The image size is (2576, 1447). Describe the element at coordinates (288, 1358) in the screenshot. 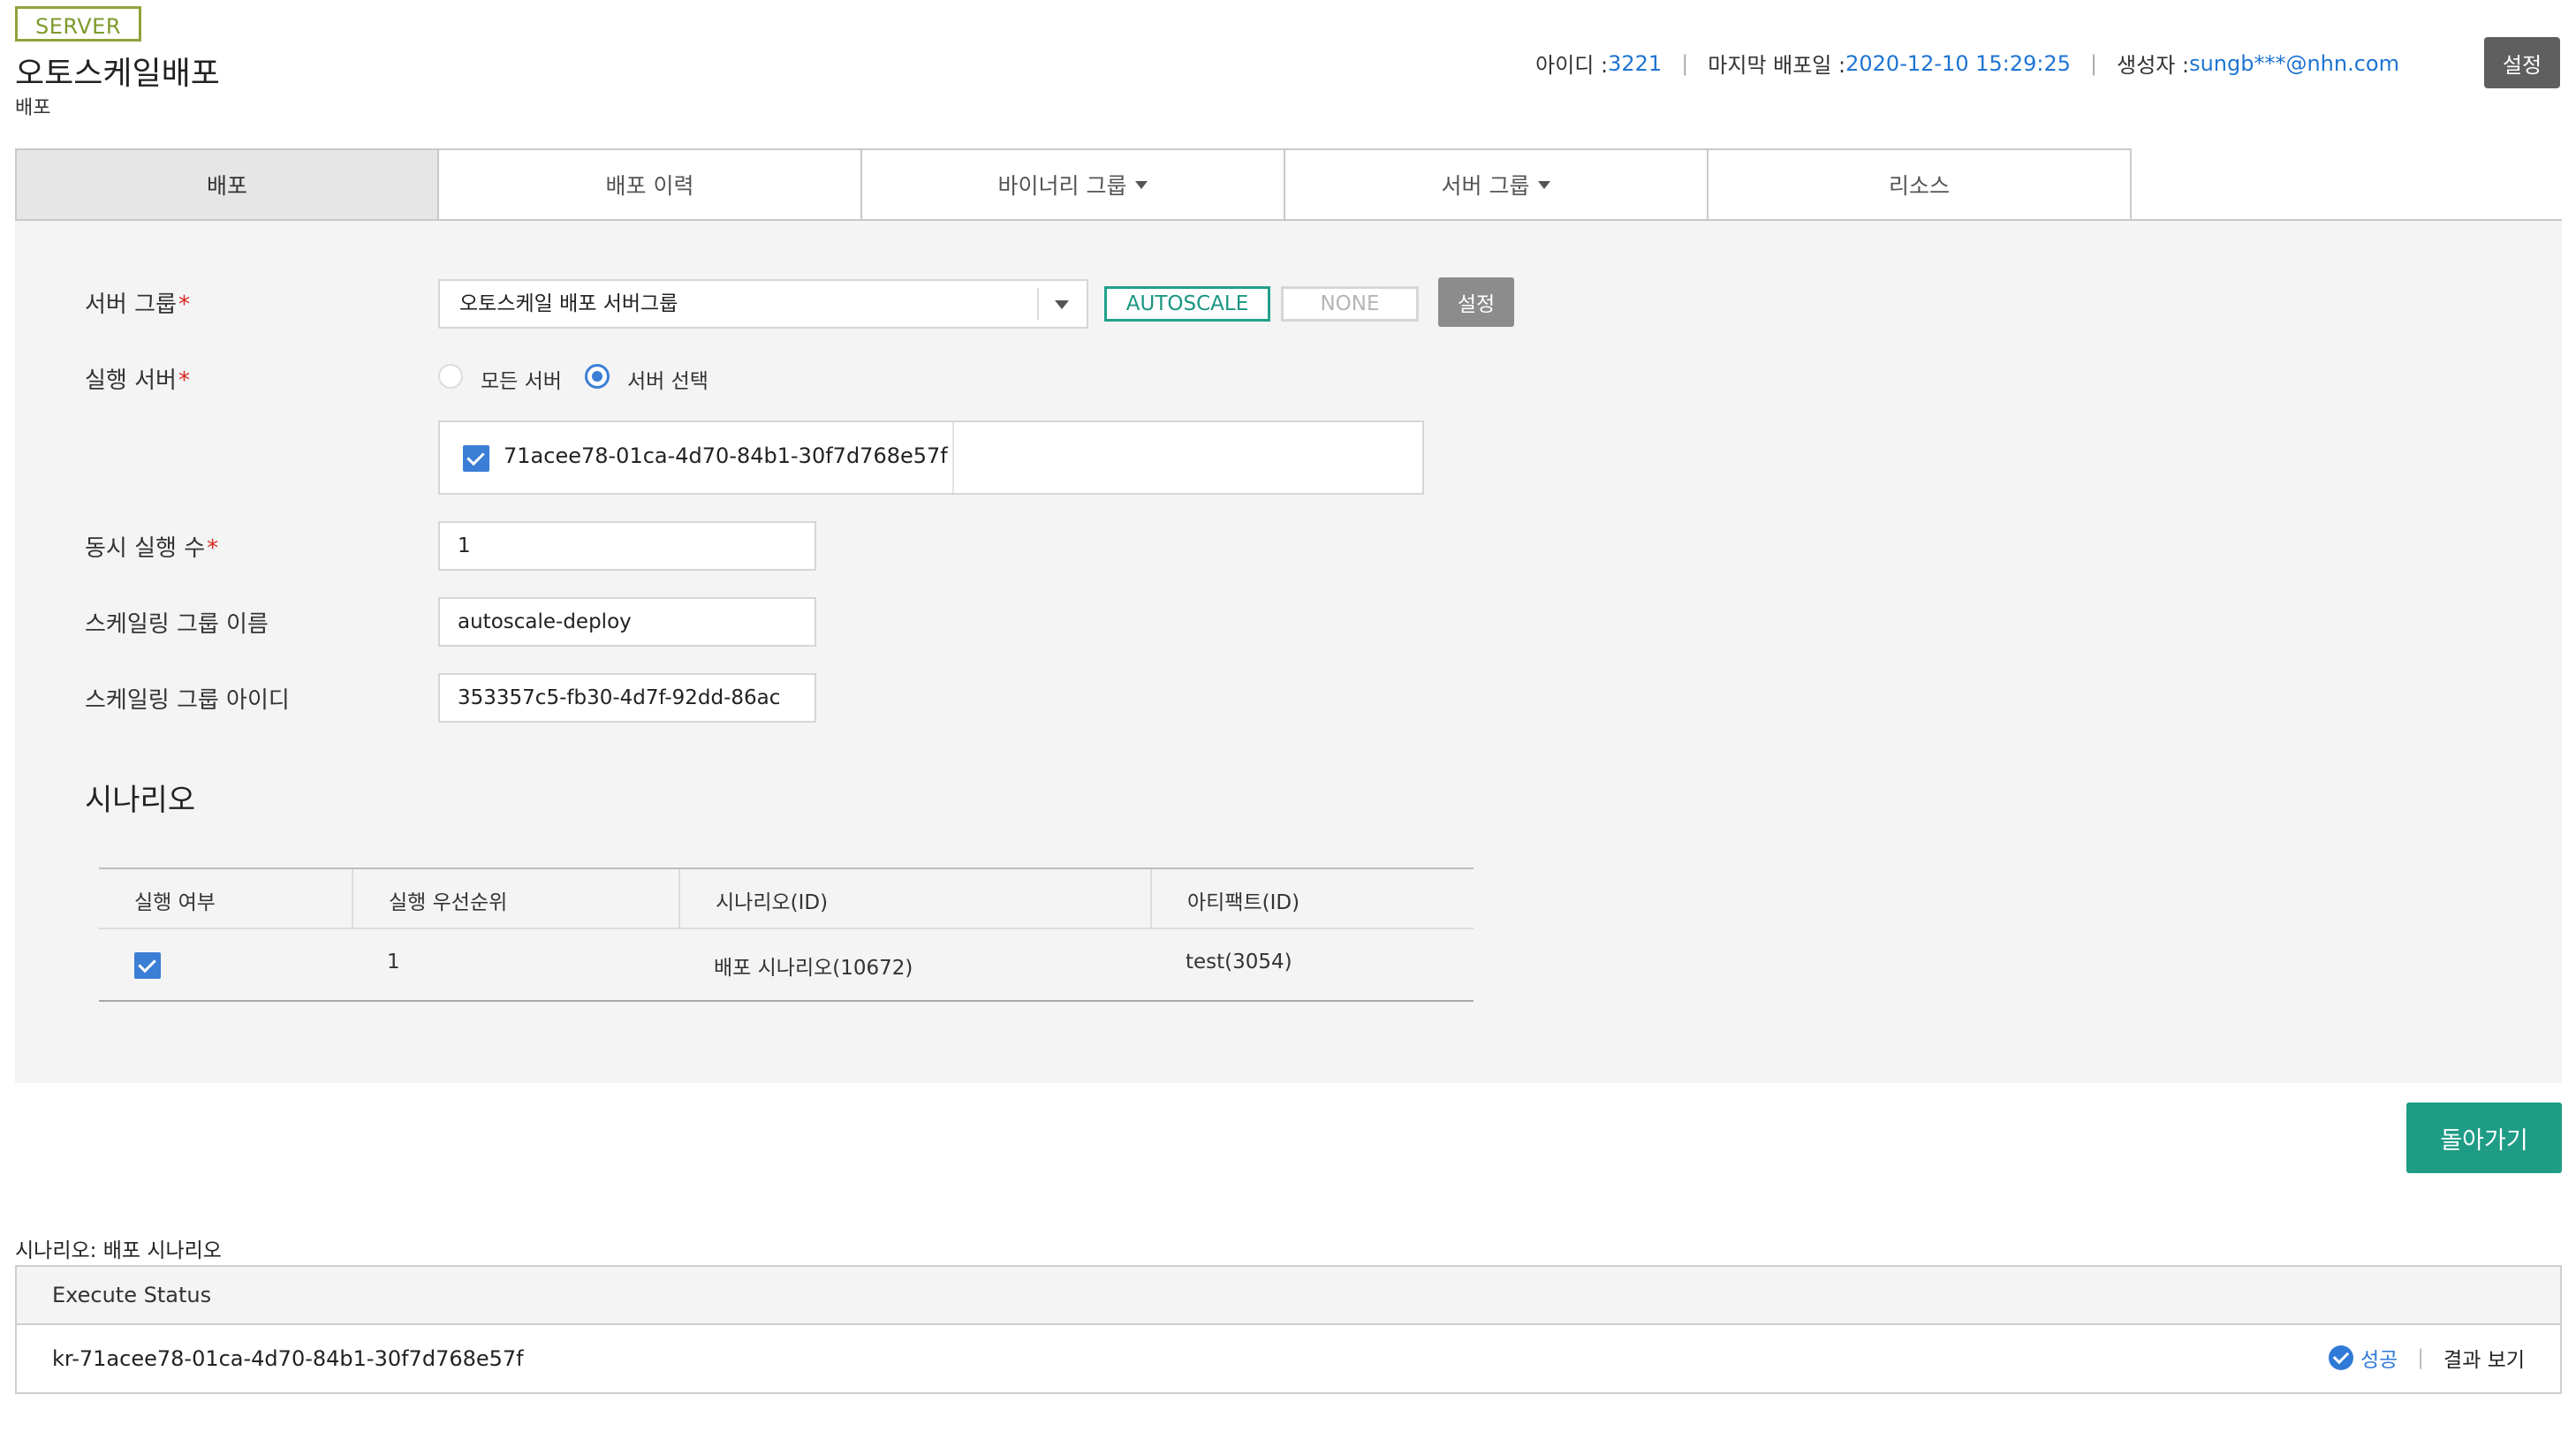

I see `execution-host: kr-71acee78-01ca-4d70-84b1-30f7d768e57f` at that location.